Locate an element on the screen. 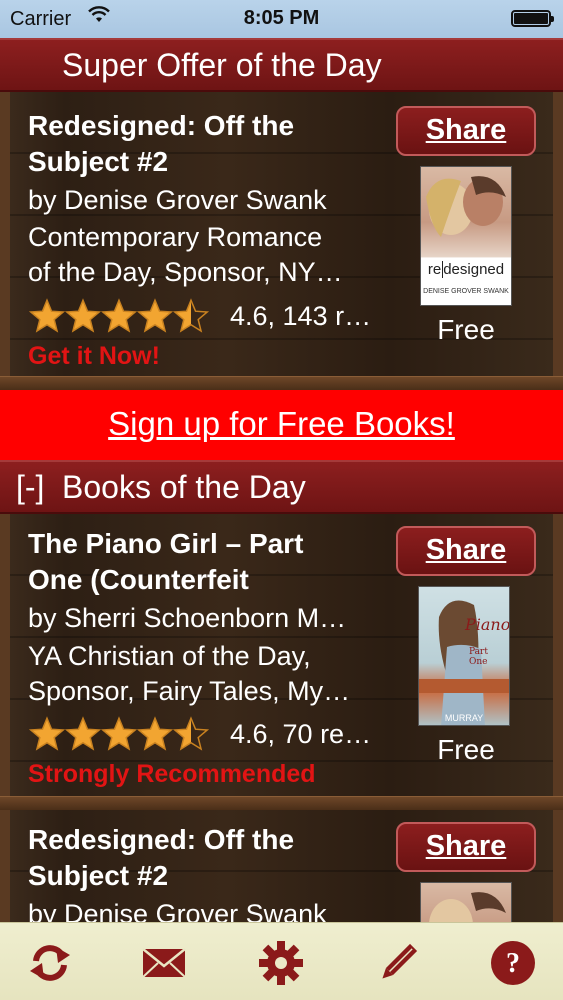 This screenshot has width=563, height=1000. book-genre-line1: Contemporary Romance is located at coordinates (175, 237).